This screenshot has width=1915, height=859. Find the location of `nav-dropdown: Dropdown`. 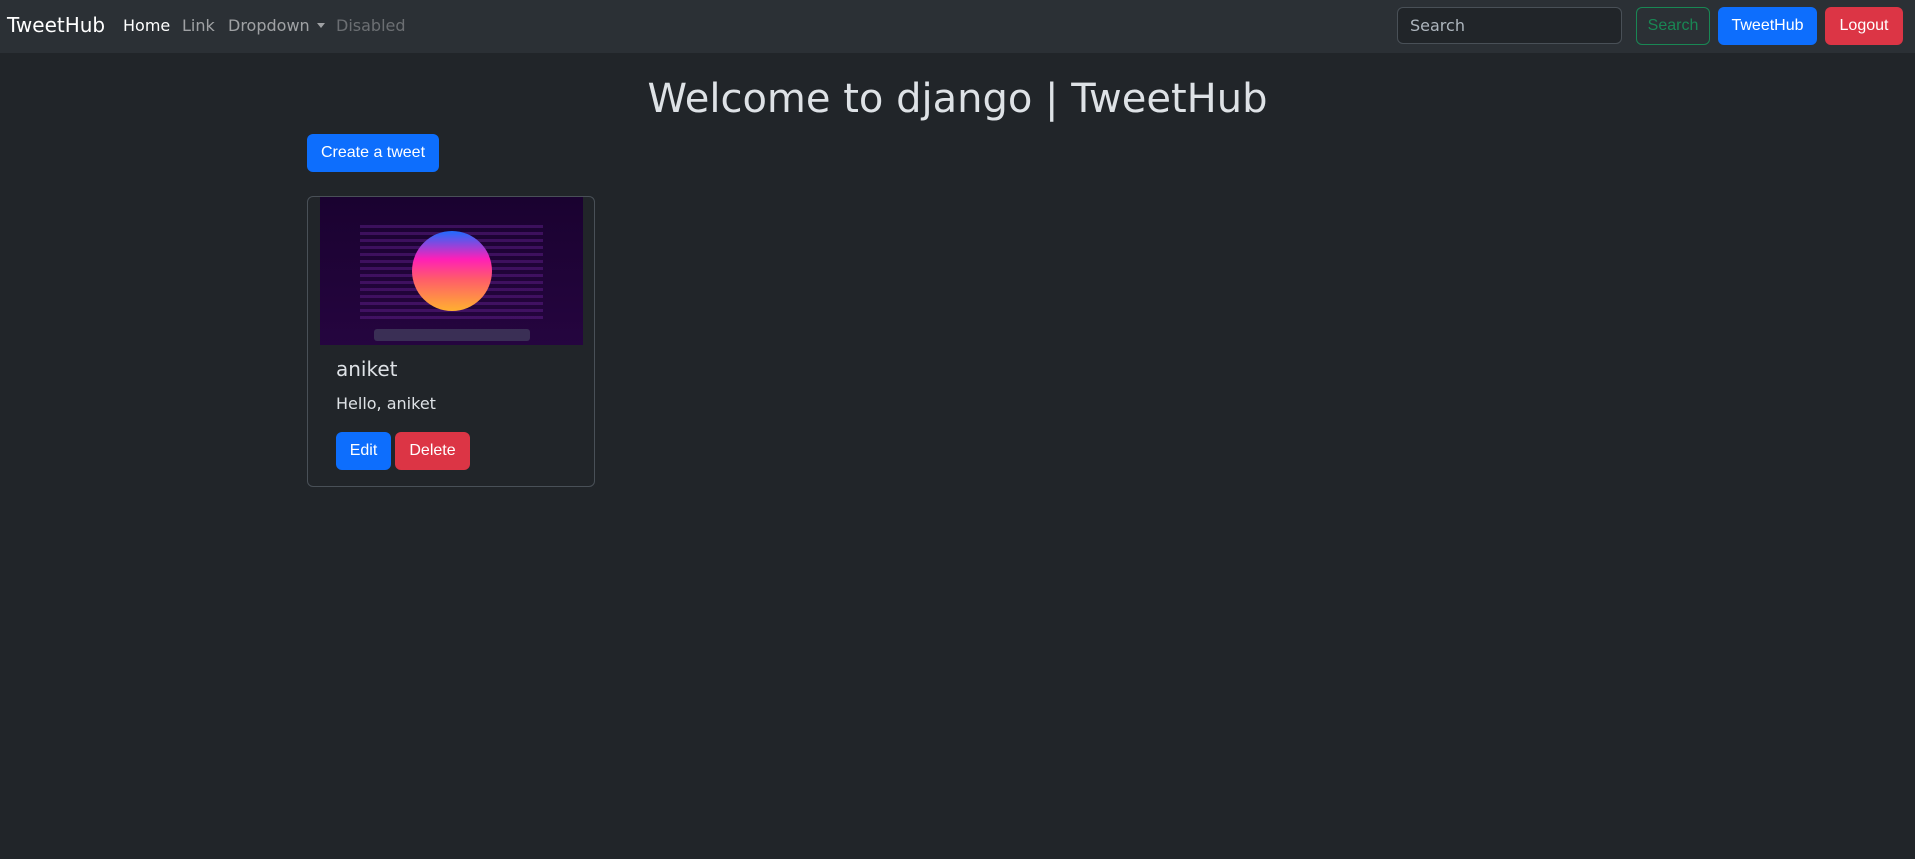

nav-dropdown: Dropdown is located at coordinates (276, 25).